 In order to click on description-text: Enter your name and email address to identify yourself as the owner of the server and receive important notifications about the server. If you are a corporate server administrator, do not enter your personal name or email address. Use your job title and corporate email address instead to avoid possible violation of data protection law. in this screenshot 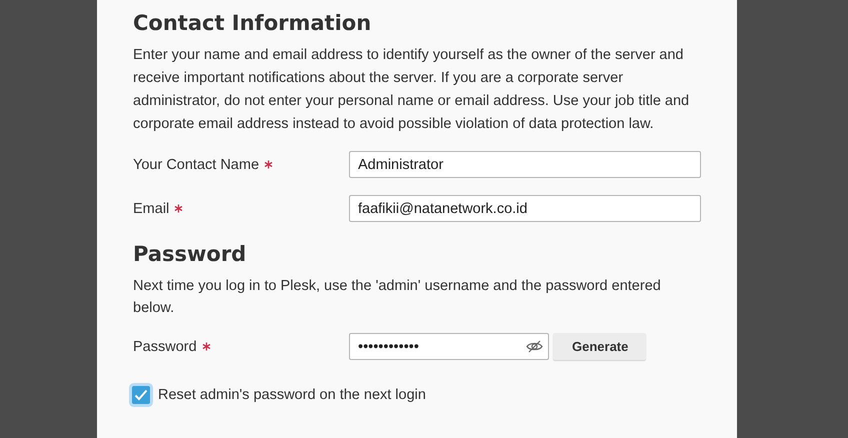, I will do `click(411, 90)`.